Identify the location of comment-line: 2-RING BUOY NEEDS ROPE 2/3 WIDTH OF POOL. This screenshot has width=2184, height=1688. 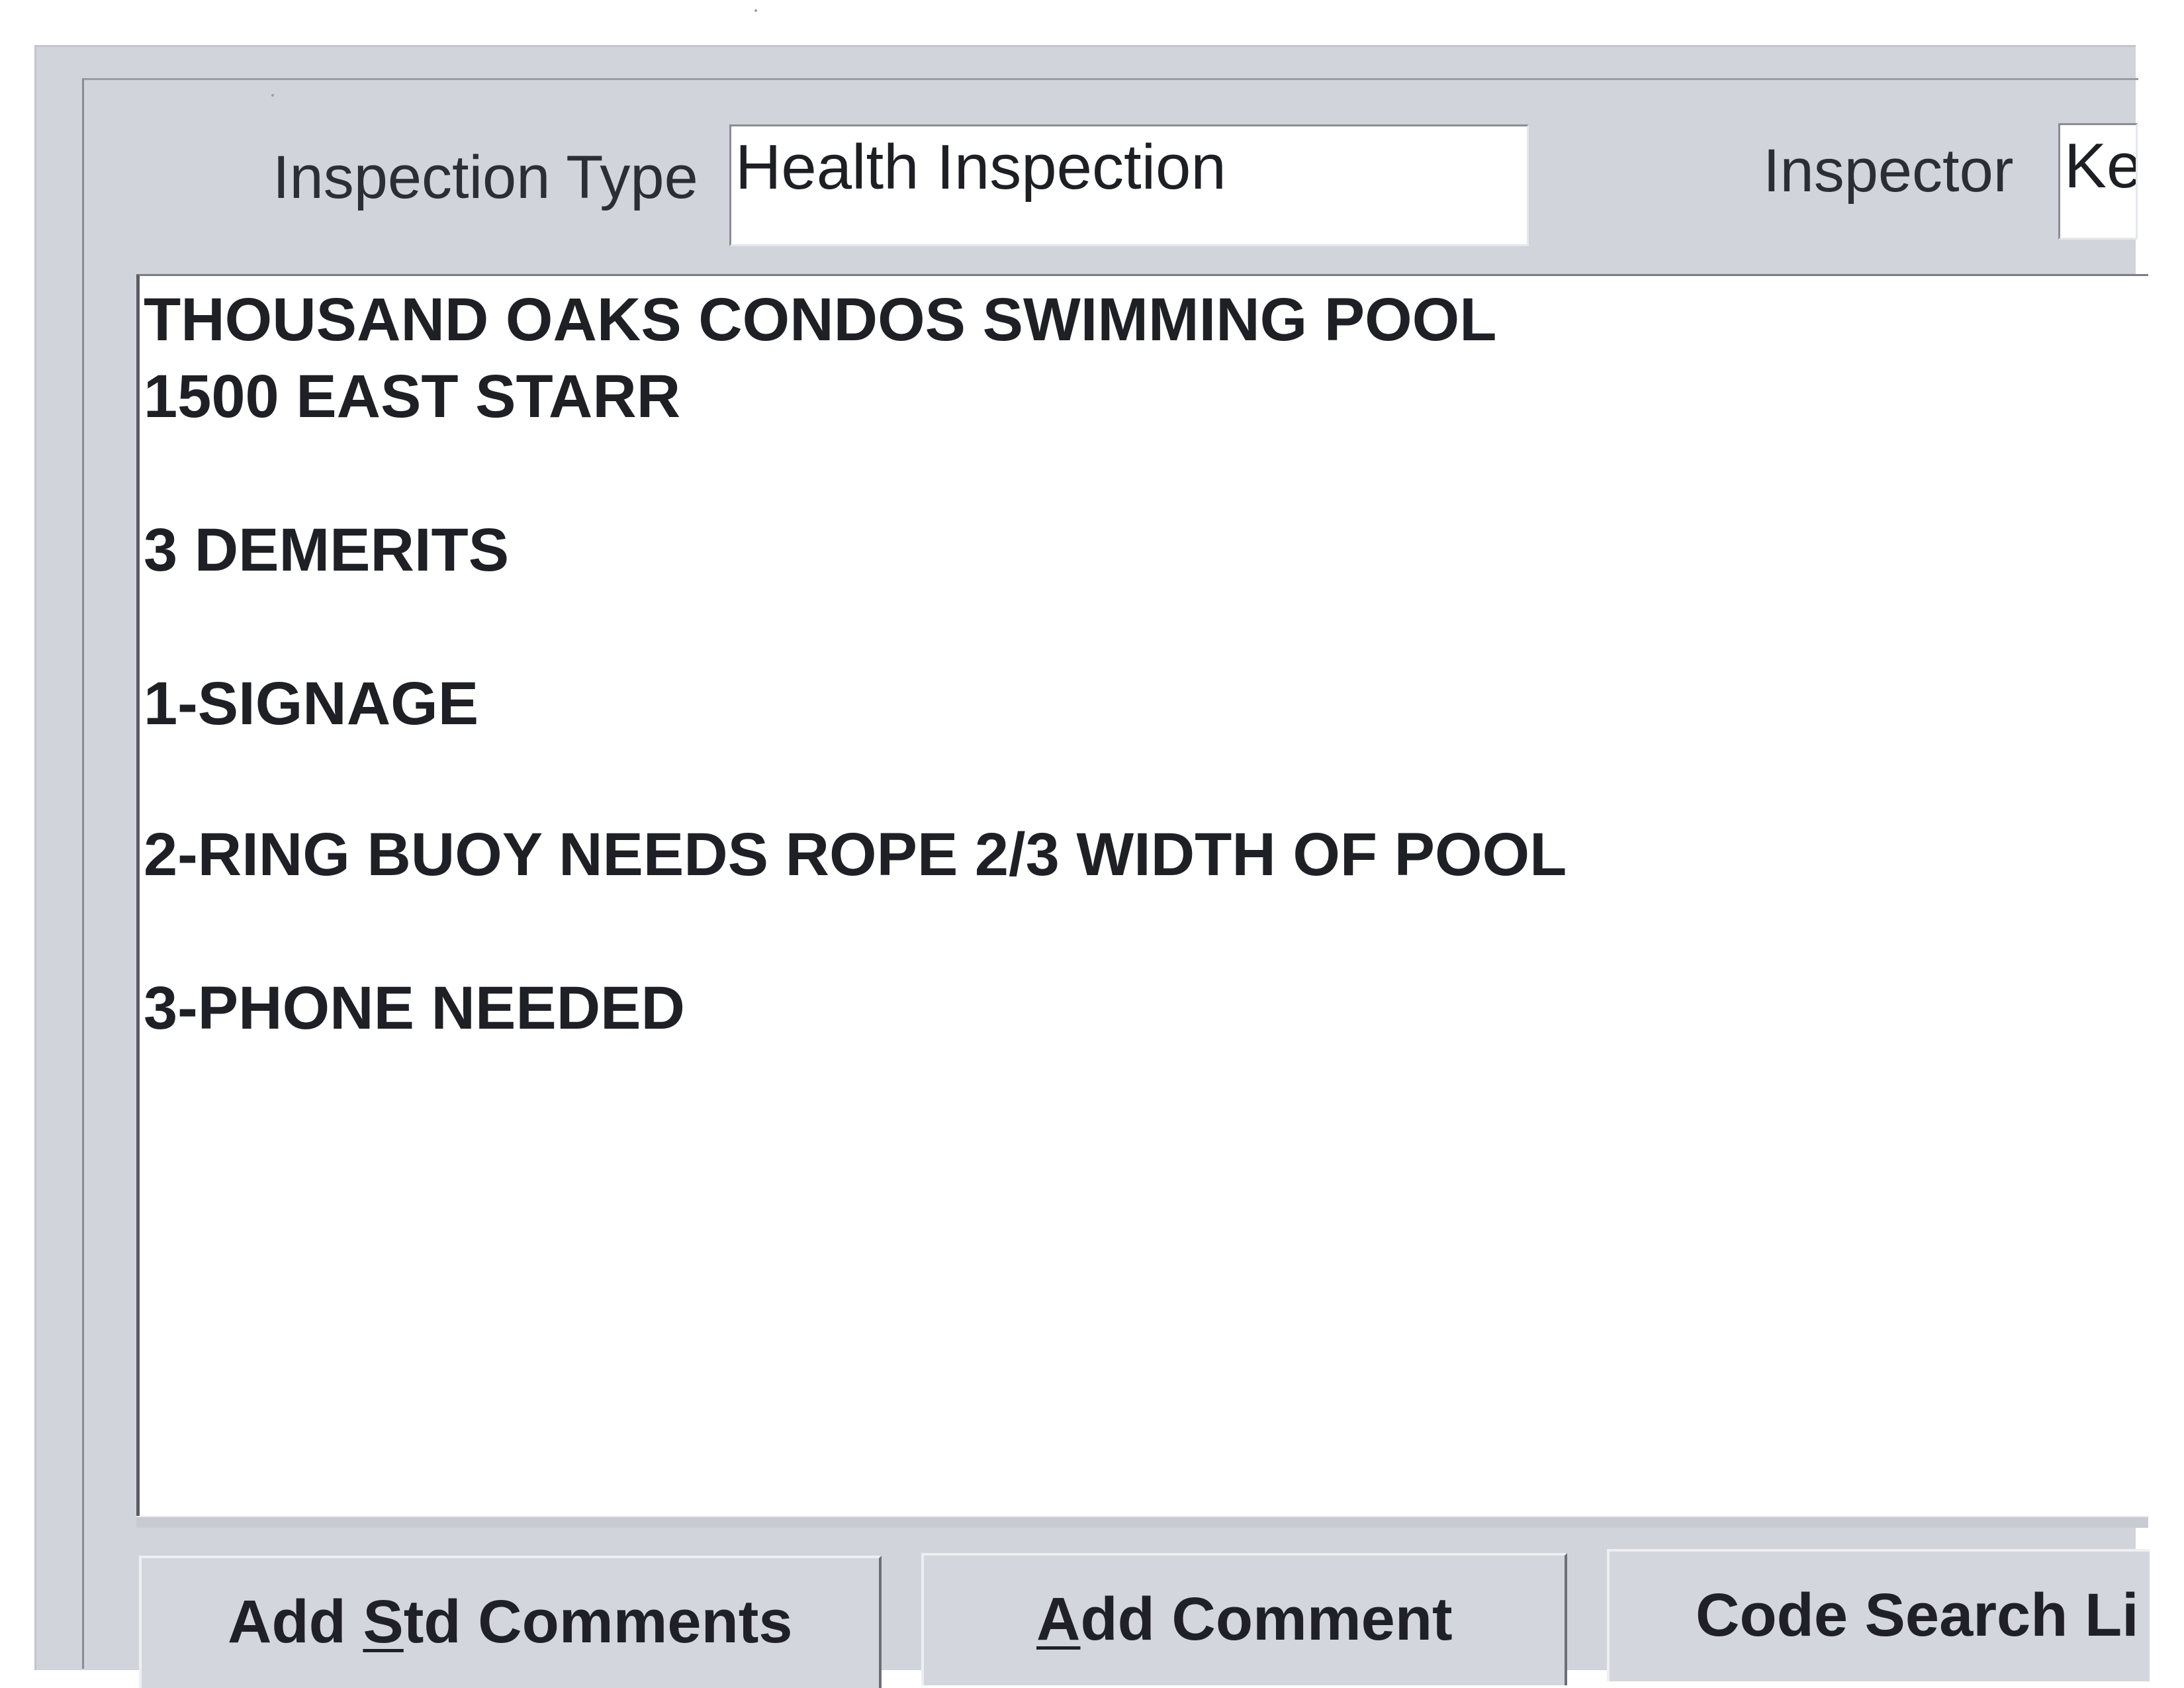
(856, 854).